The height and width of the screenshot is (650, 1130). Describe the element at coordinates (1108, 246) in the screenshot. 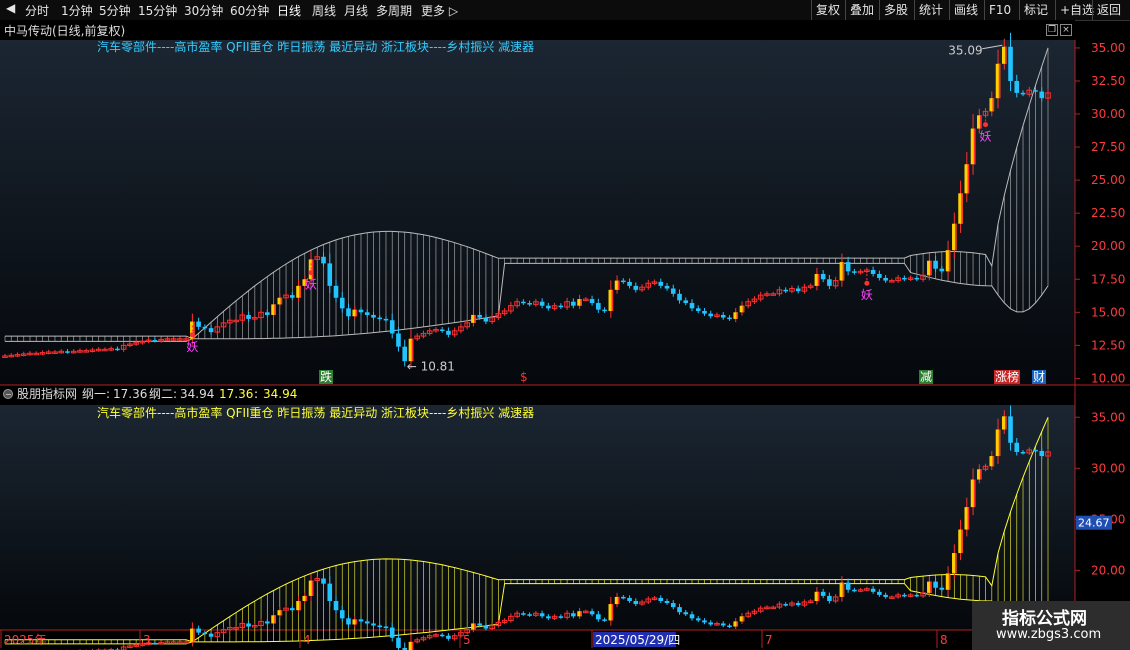

I see `y-tick-label: 20.00` at that location.